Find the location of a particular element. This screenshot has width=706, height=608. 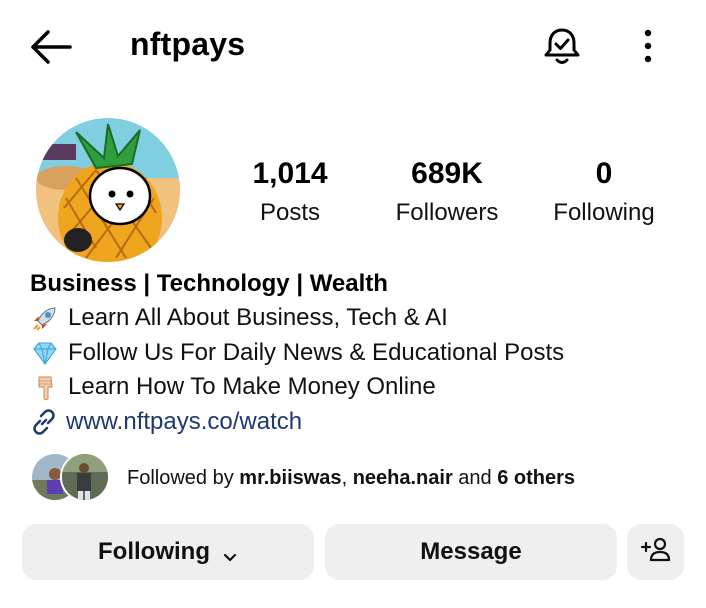

add-person-button is located at coordinates (655, 552).